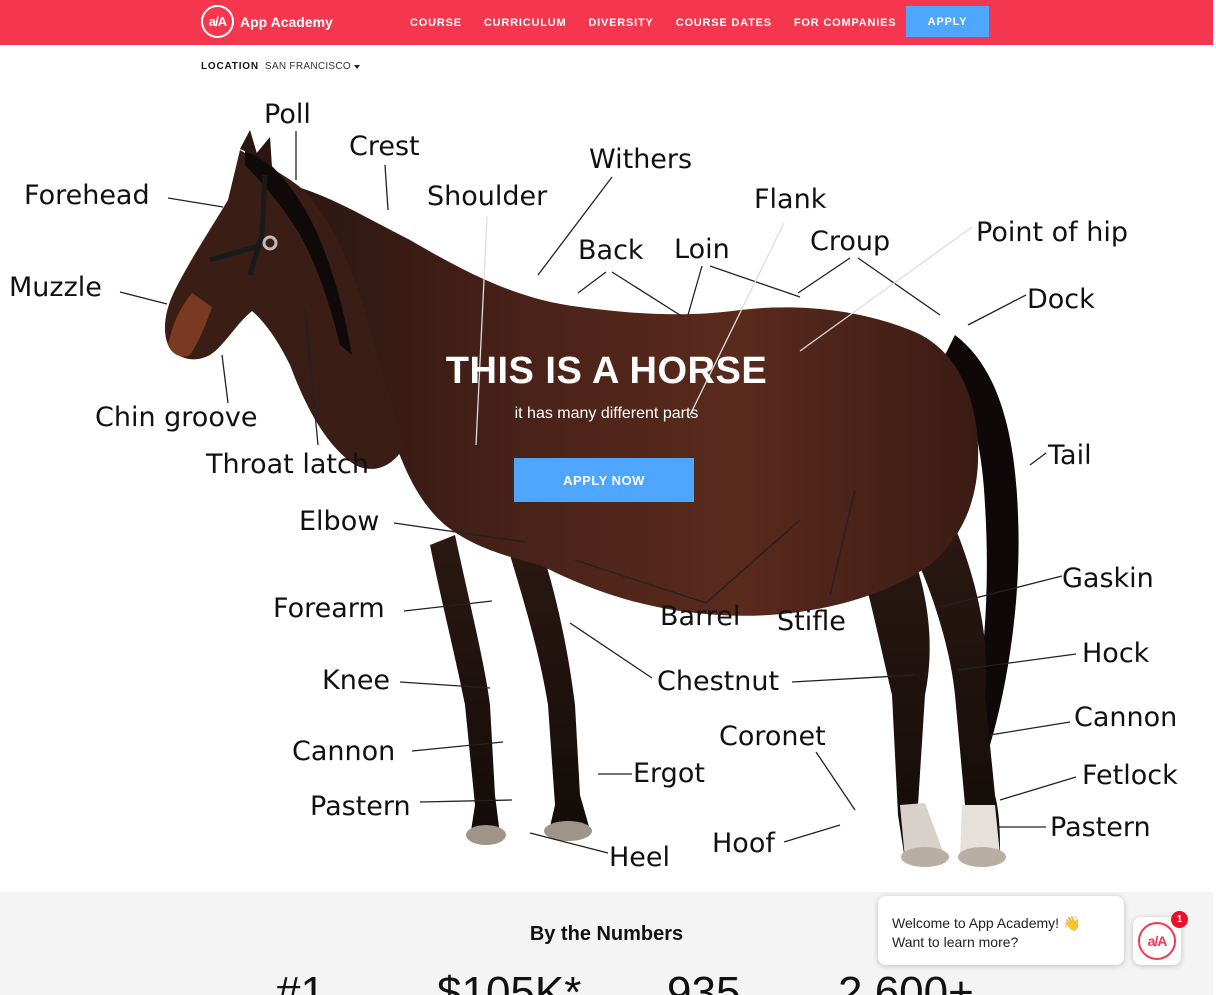  What do you see at coordinates (669, 773) in the screenshot?
I see `label-ergot: Ergot` at bounding box center [669, 773].